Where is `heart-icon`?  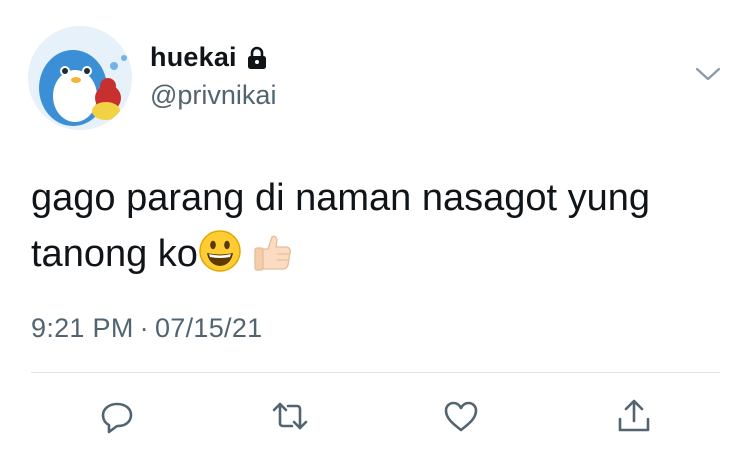
heart-icon is located at coordinates (461, 416).